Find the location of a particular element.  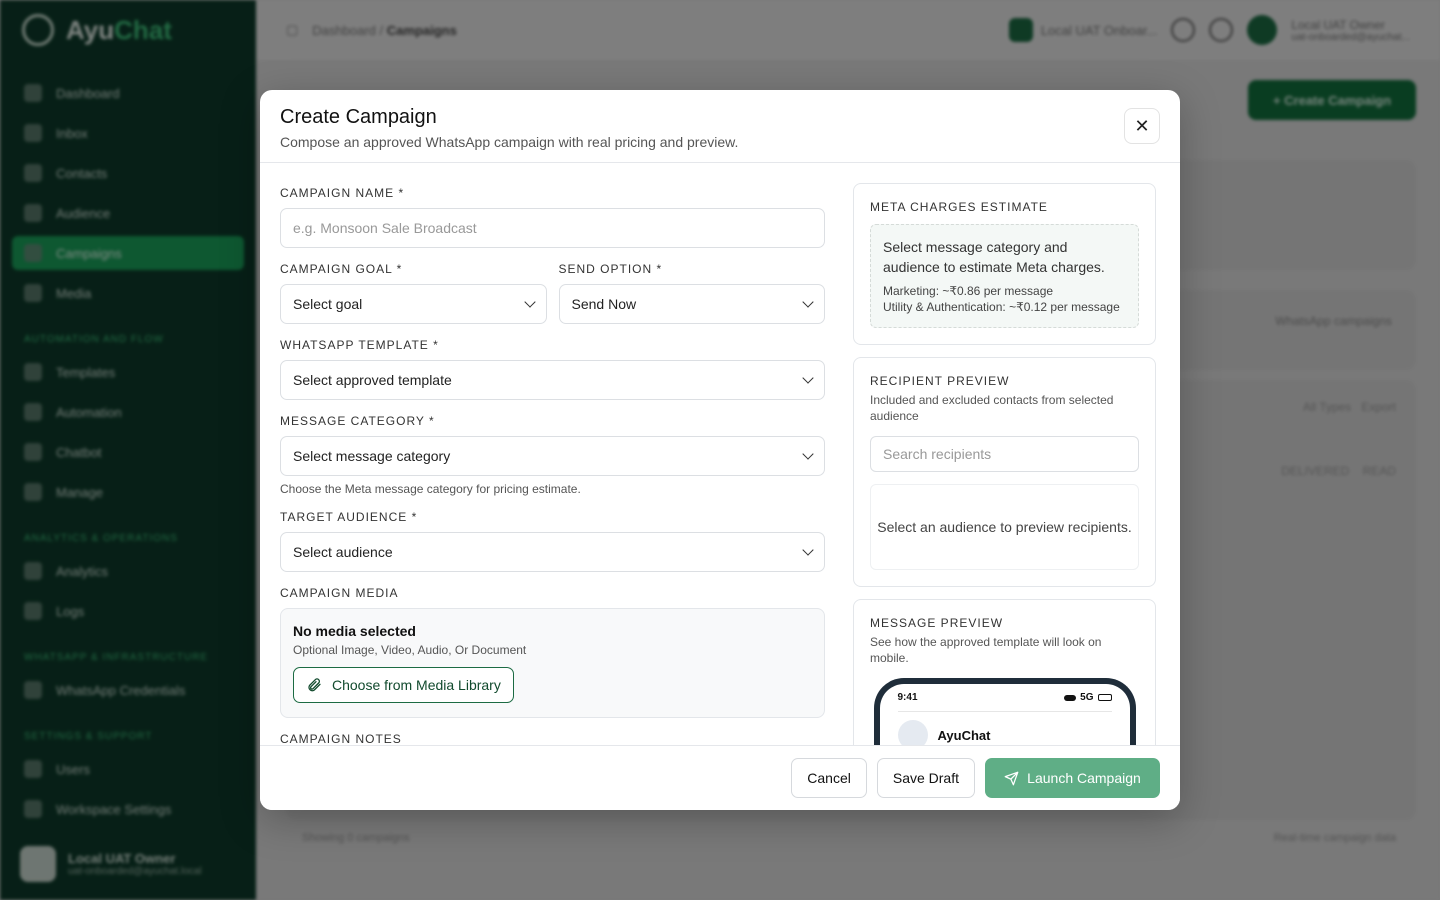

modal-title: Create Campaign is located at coordinates (358, 117).